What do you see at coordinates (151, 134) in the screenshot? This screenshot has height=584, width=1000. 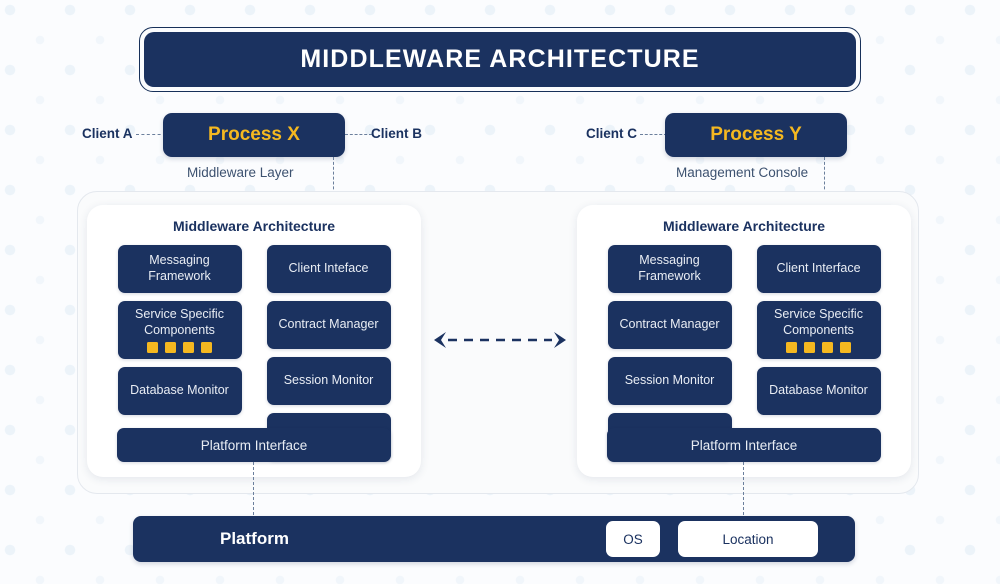 I see `connector-client-a-to-process-x` at bounding box center [151, 134].